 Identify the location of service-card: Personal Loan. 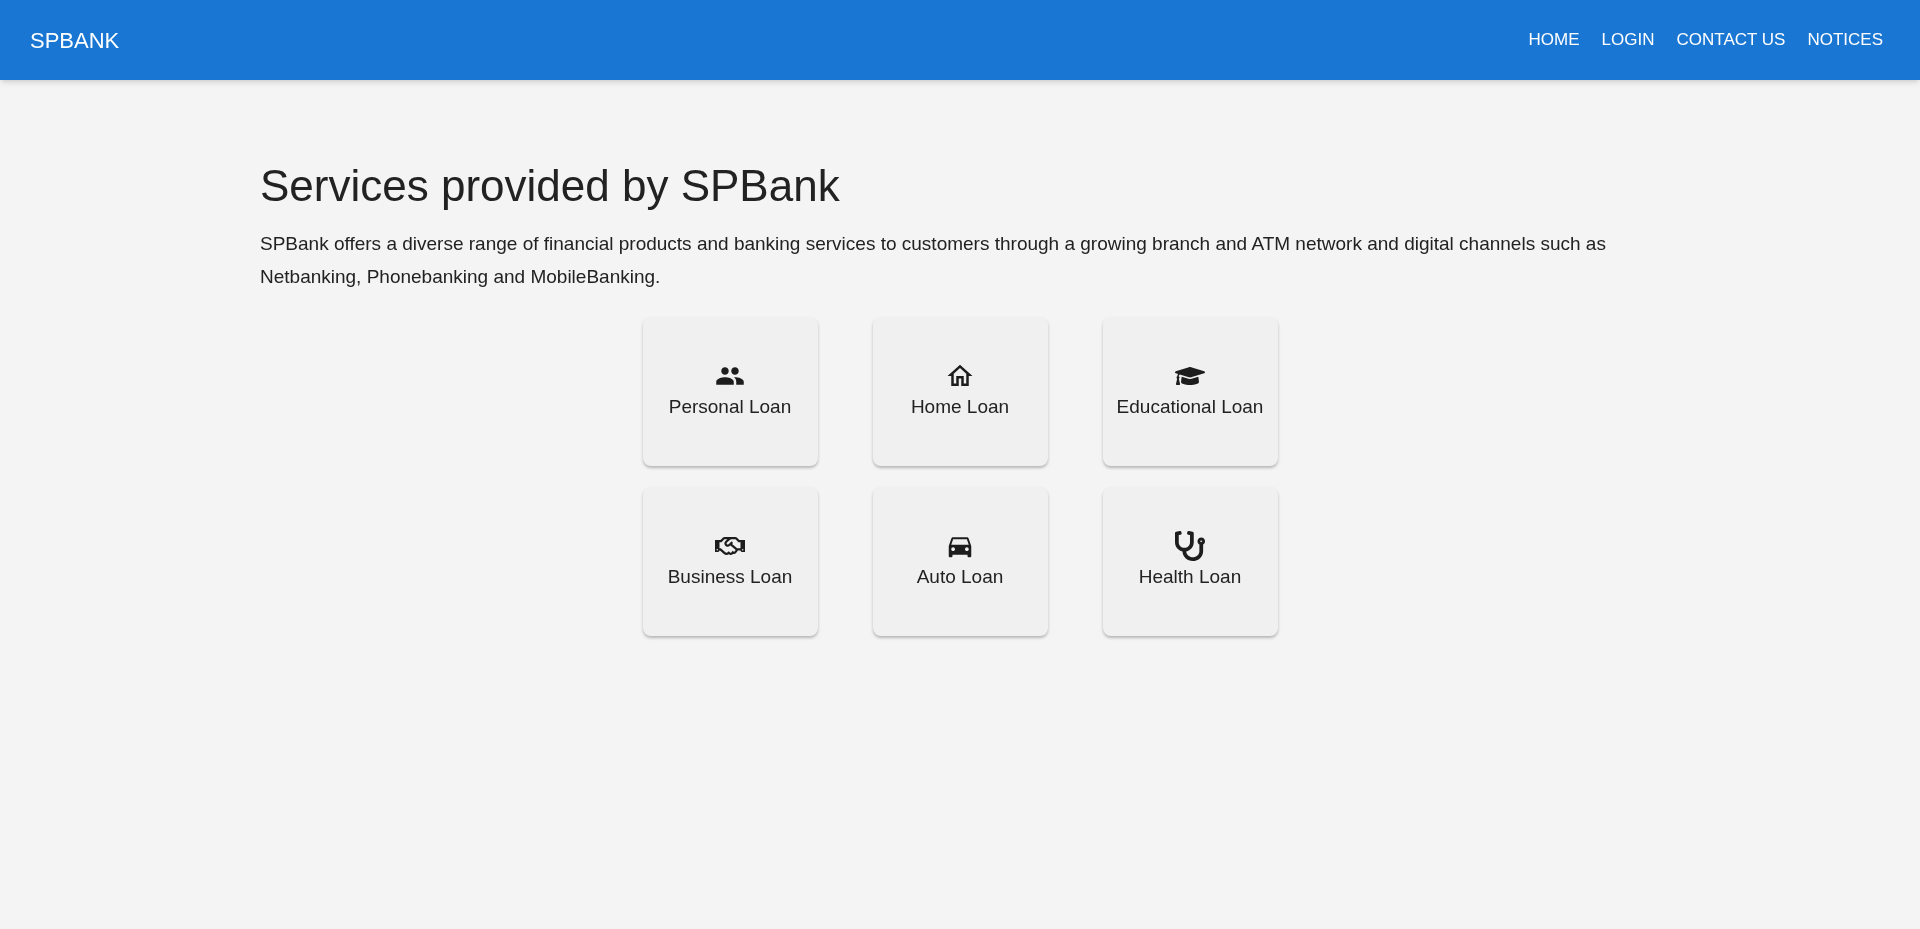
(730, 391).